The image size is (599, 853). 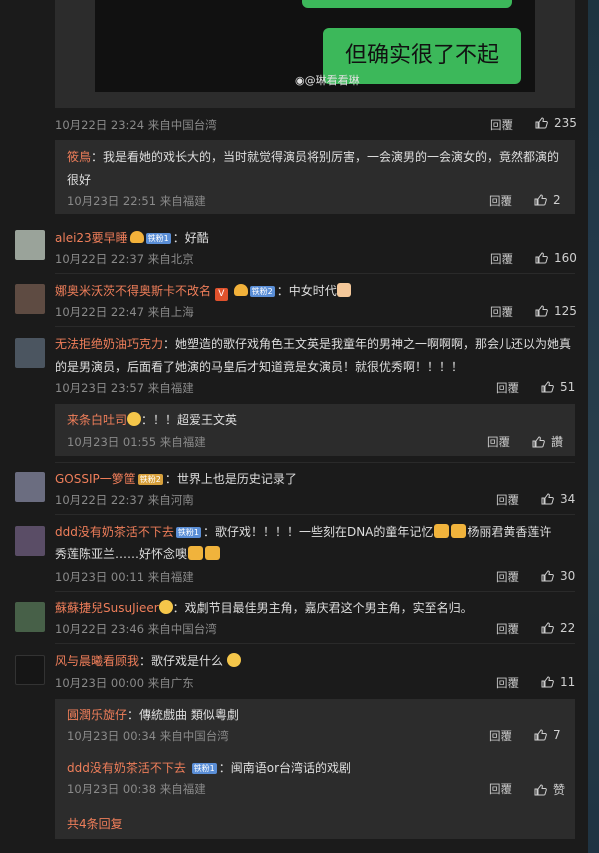 What do you see at coordinates (547, 200) in the screenshot?
I see `like-button: 2` at bounding box center [547, 200].